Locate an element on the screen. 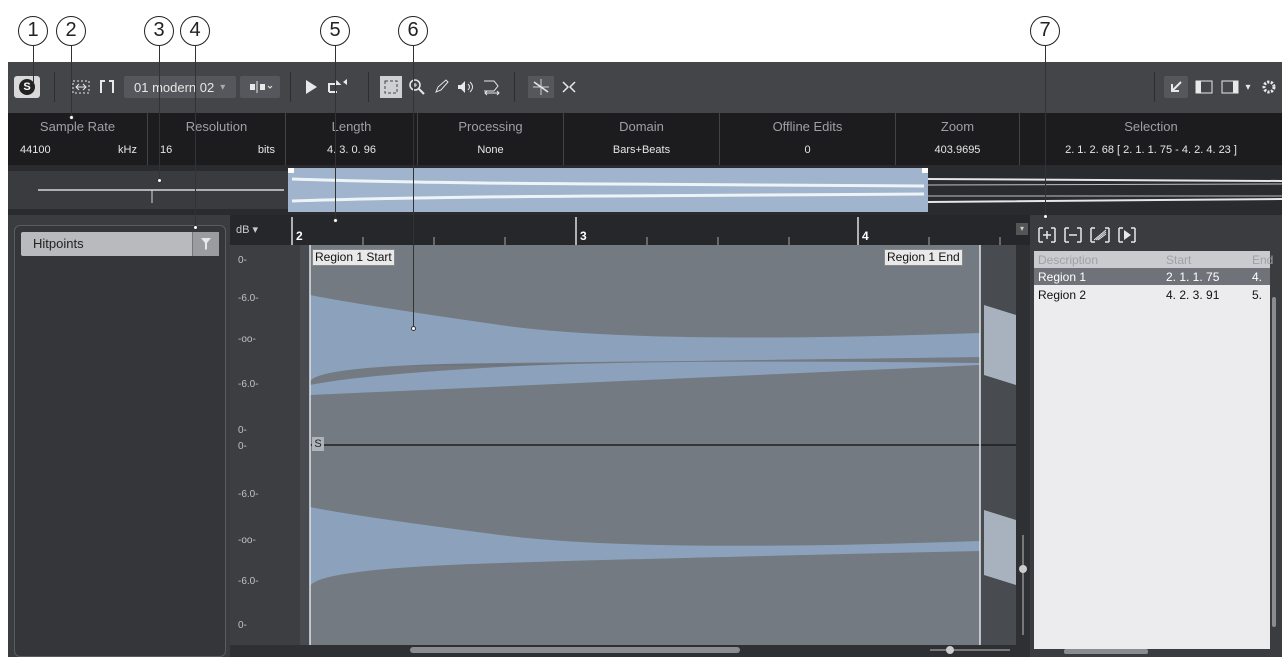 This screenshot has height=657, width=1282. info-domain: Domain Bars+Beats is located at coordinates (642, 139).